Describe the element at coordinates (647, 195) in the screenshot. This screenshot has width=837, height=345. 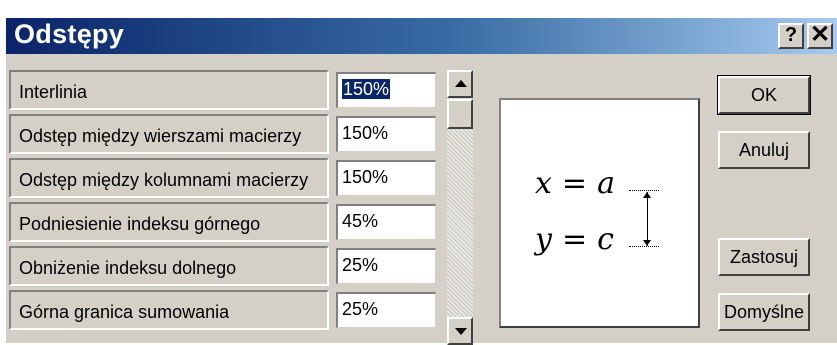
I see `measure-arrow-up-icon` at that location.